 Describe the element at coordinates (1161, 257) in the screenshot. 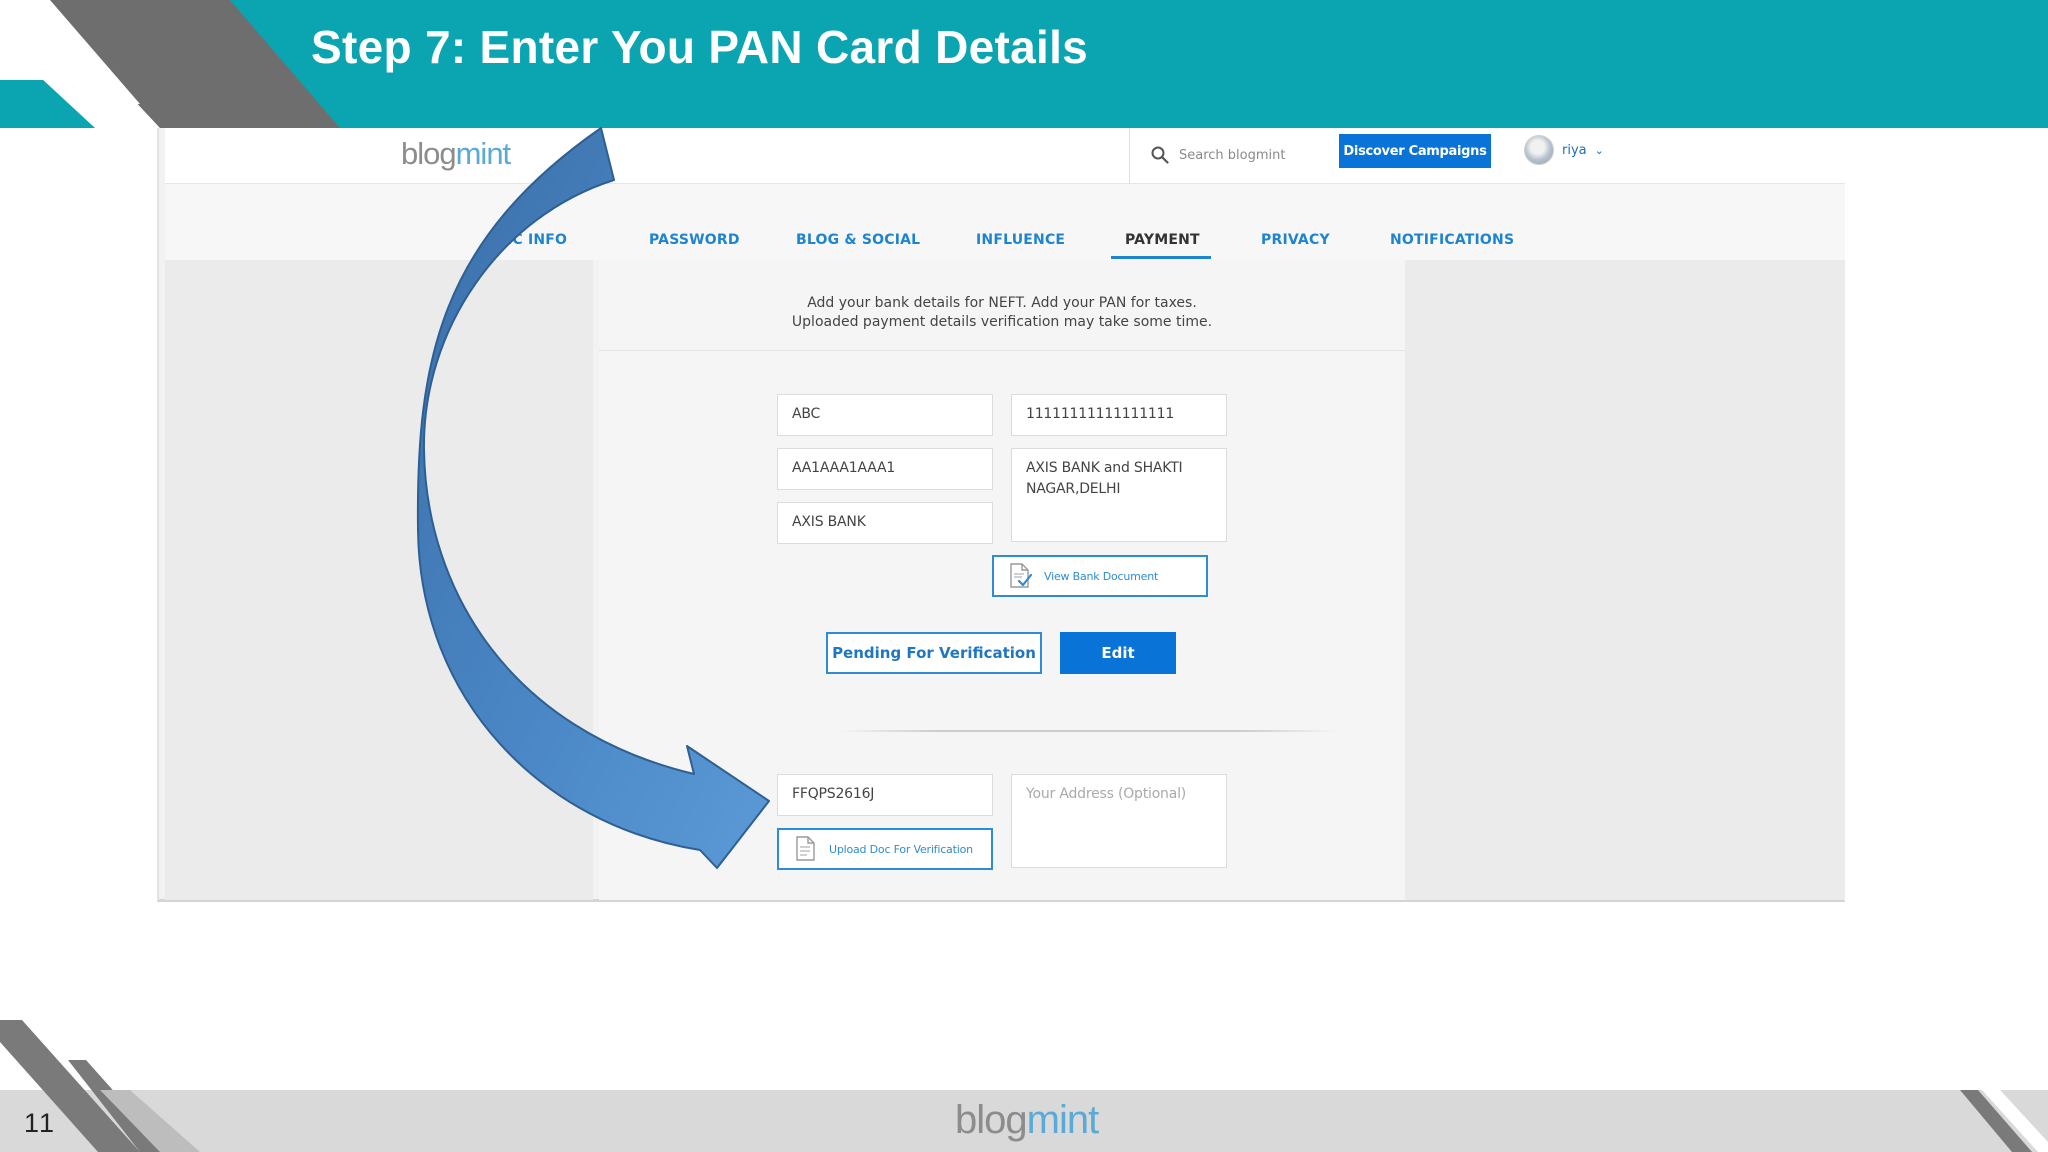

I see `active-tab-indicator` at that location.